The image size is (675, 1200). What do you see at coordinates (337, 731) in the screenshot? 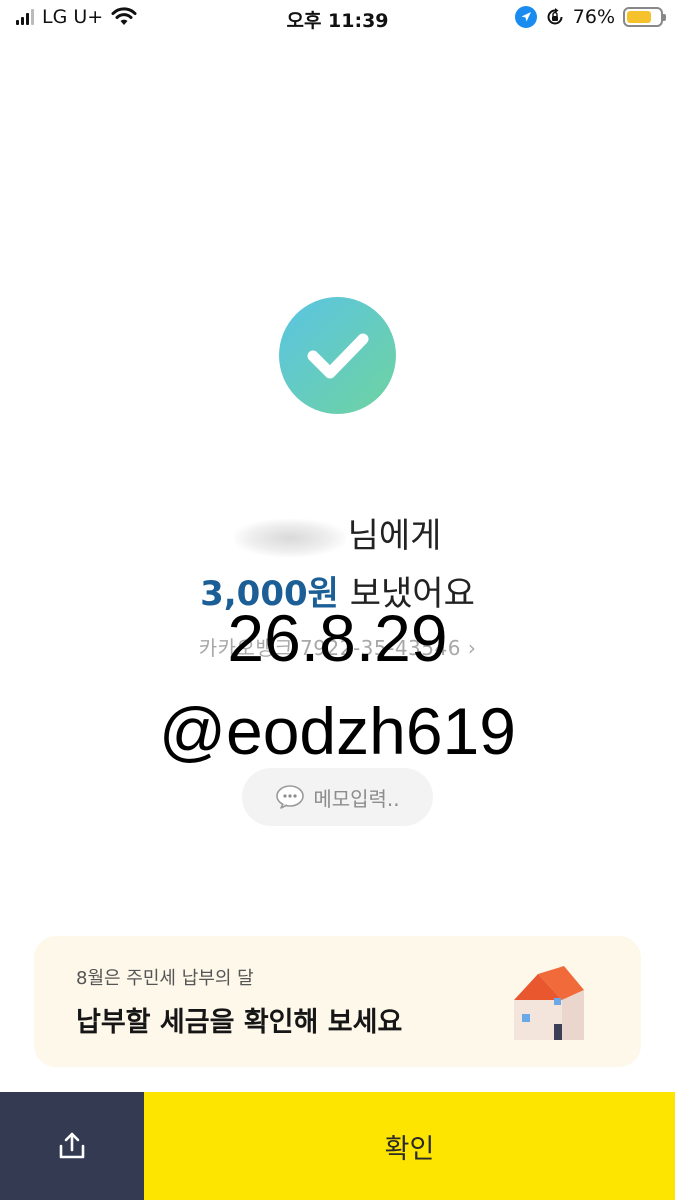
I see `overlay-handle-text: @eodzh619` at bounding box center [337, 731].